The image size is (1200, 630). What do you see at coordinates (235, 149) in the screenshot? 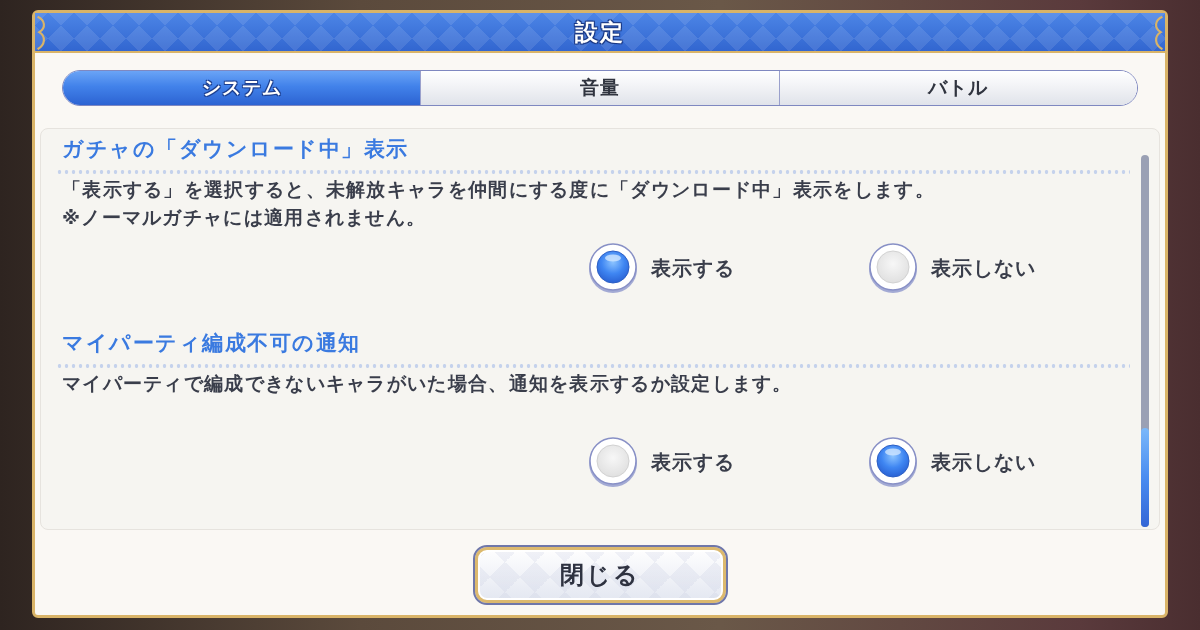
I see `section-heading: ガチャの「ダウンロード中」表示` at bounding box center [235, 149].